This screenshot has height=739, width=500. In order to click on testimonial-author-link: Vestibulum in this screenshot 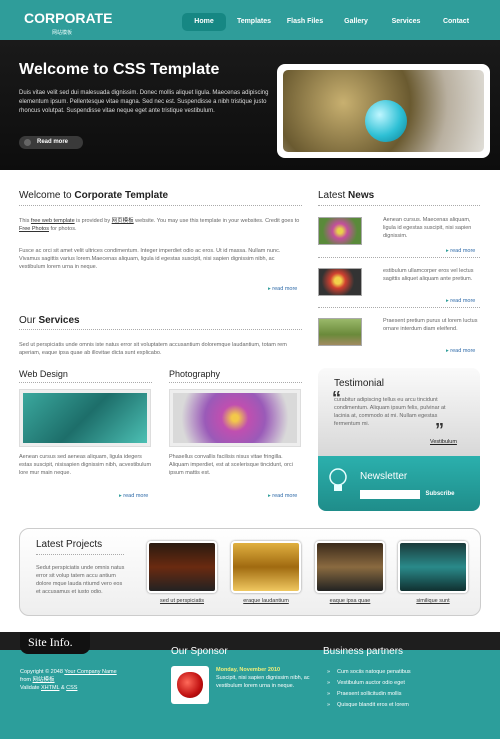, I will do `click(443, 442)`.